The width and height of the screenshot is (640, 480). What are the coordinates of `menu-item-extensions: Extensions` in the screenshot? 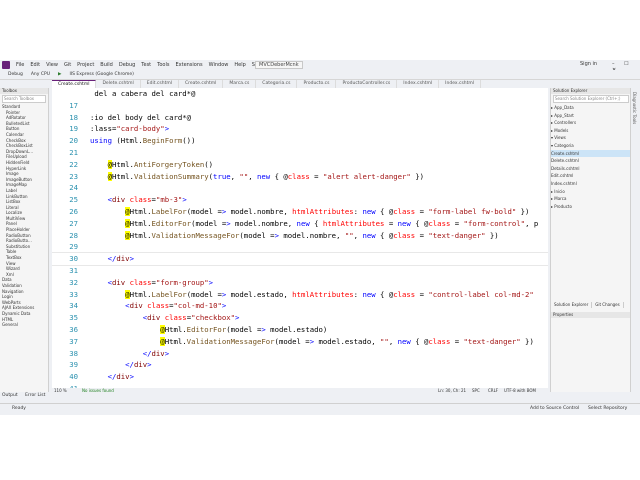 It's located at (188, 65).